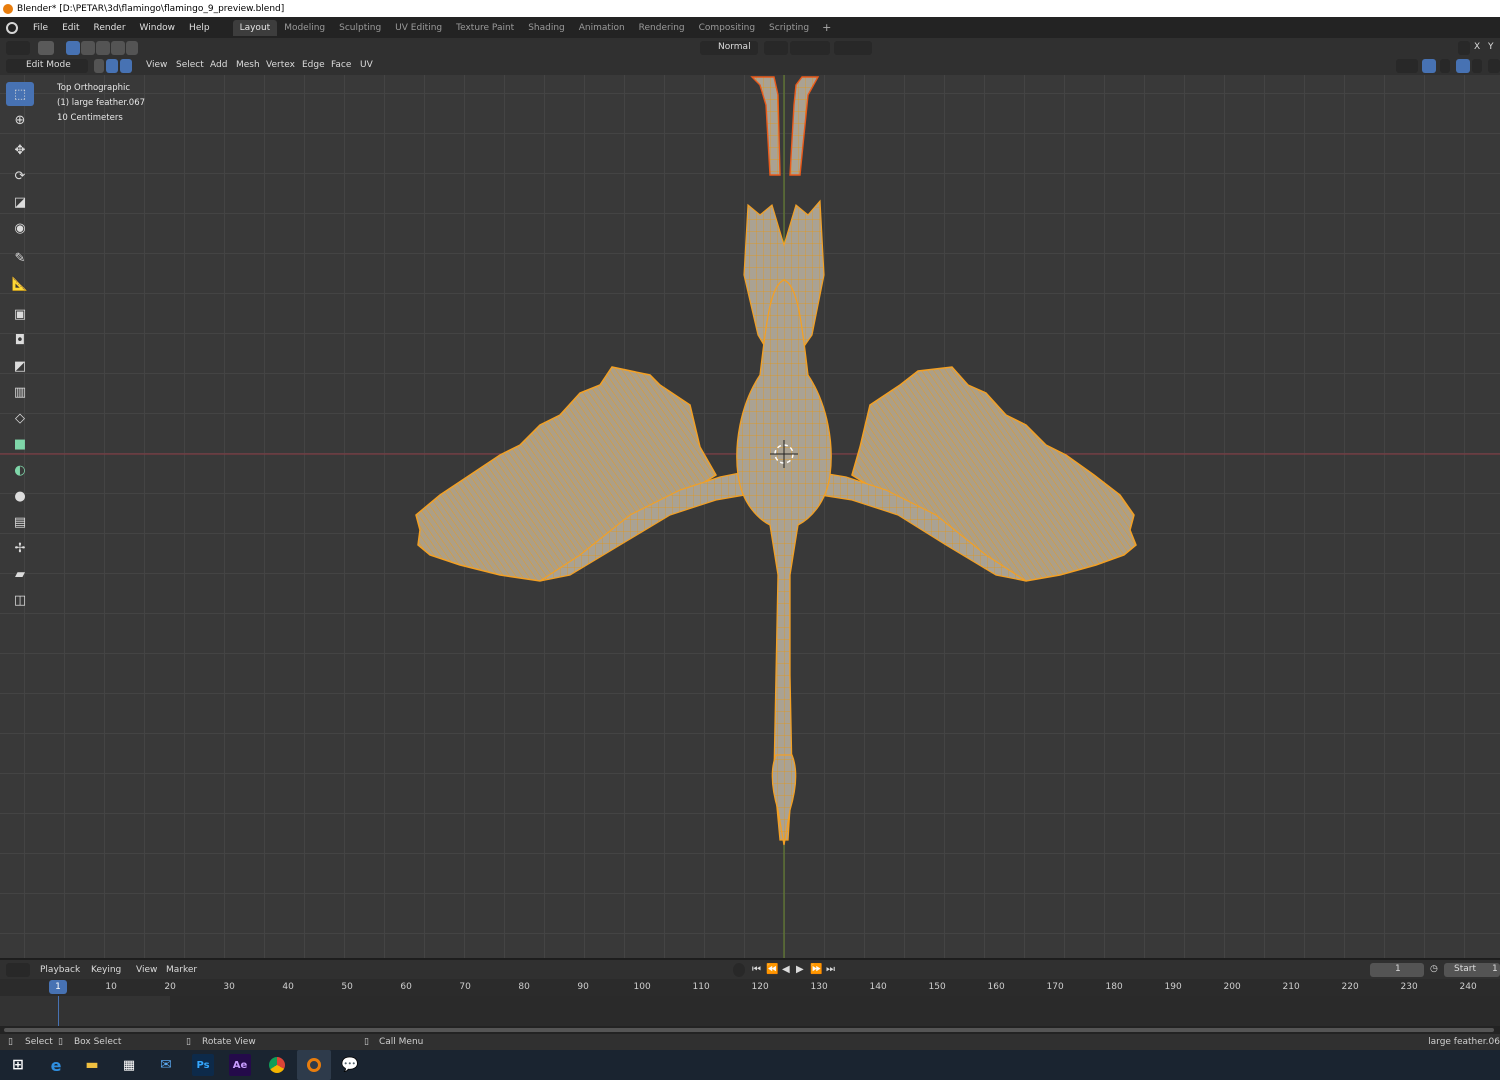 The image size is (1500, 1080). What do you see at coordinates (132, 48) in the screenshot?
I see `select-mode-intersect-icon` at bounding box center [132, 48].